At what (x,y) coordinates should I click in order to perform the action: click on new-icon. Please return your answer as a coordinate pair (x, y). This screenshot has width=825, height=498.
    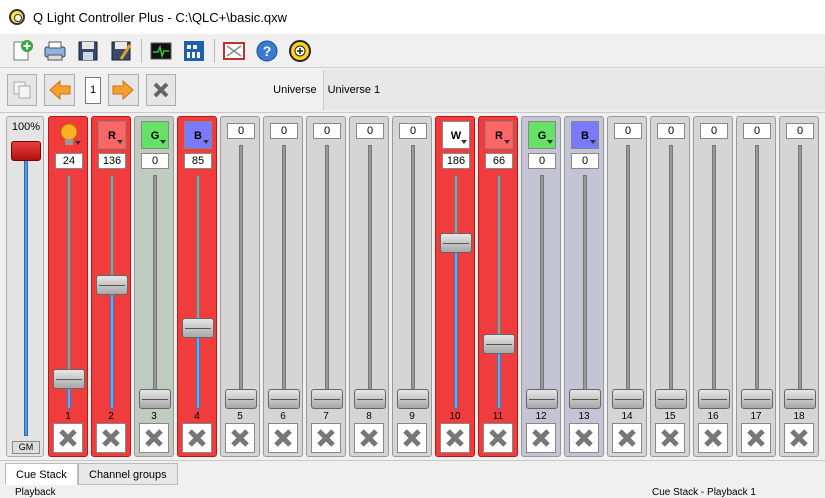
    Looking at the image, I should click on (22, 51).